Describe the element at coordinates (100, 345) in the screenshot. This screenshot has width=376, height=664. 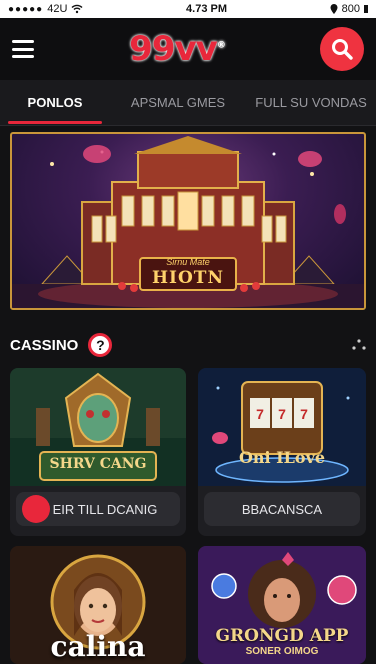
I see `help-button: ?` at that location.